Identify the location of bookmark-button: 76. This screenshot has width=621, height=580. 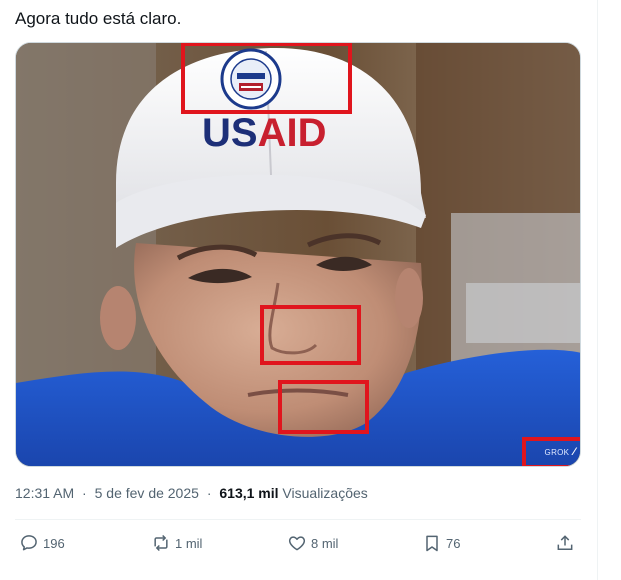
(441, 543).